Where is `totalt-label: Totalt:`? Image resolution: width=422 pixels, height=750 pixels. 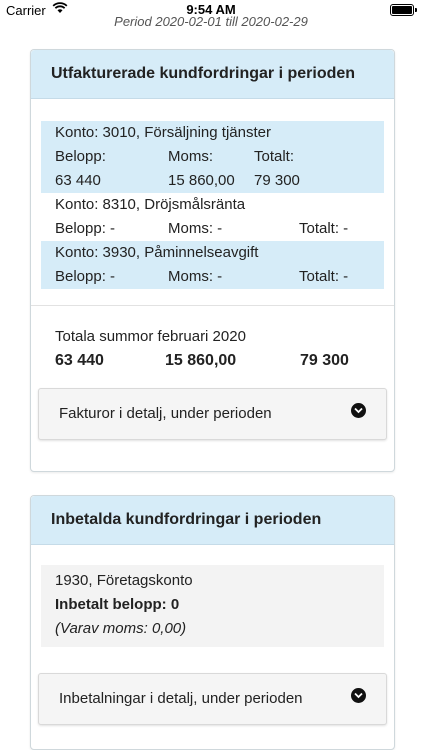
totalt-label: Totalt: is located at coordinates (274, 156).